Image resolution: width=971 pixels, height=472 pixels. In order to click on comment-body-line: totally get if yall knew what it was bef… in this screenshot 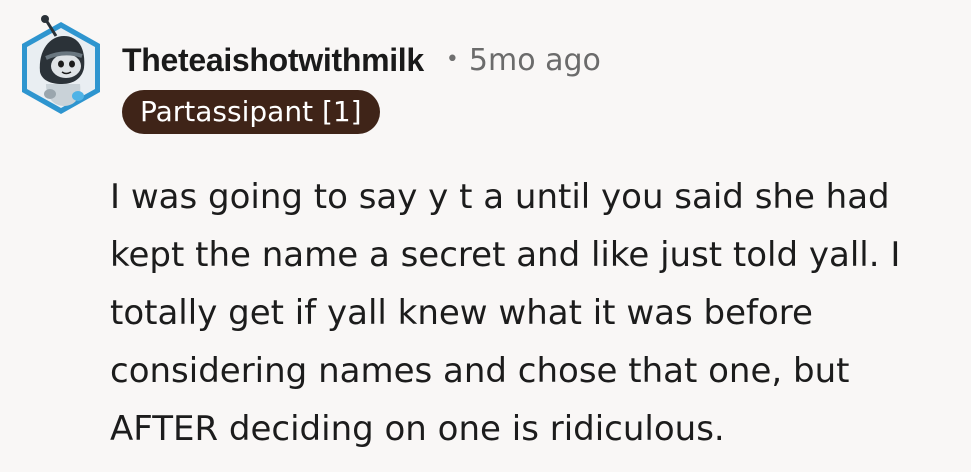, I will do `click(461, 313)`.